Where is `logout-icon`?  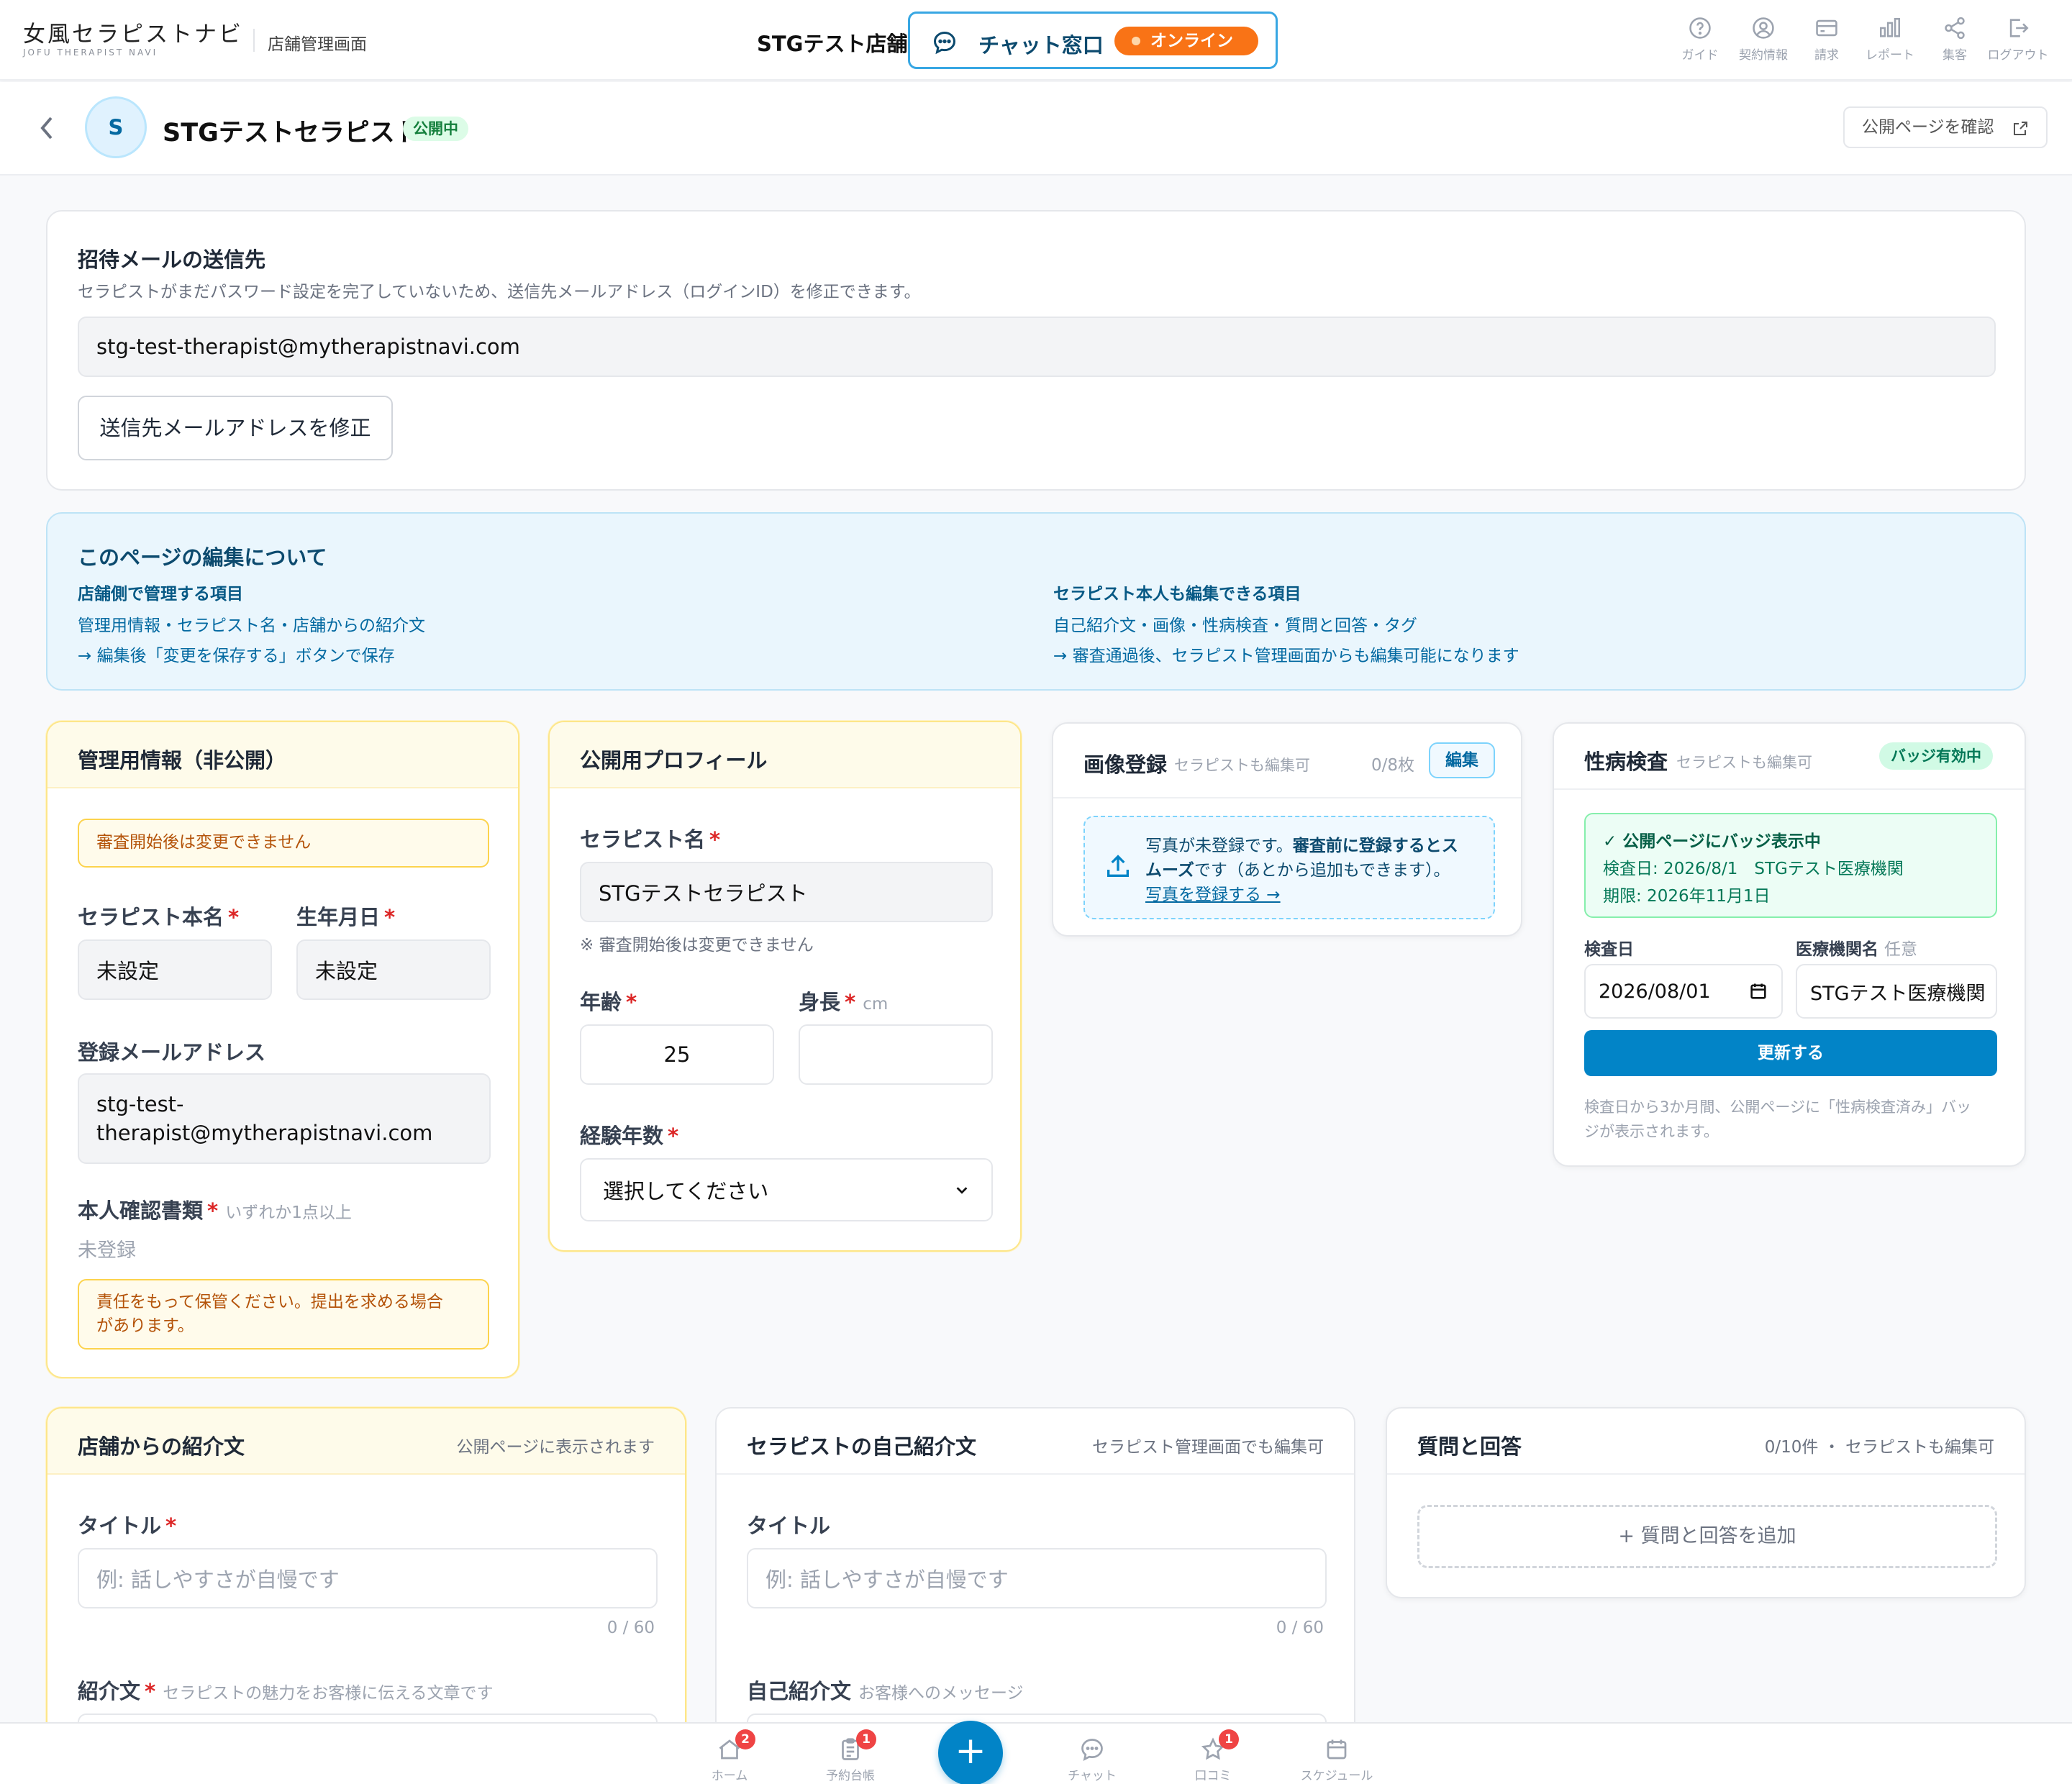
logout-icon is located at coordinates (2019, 28).